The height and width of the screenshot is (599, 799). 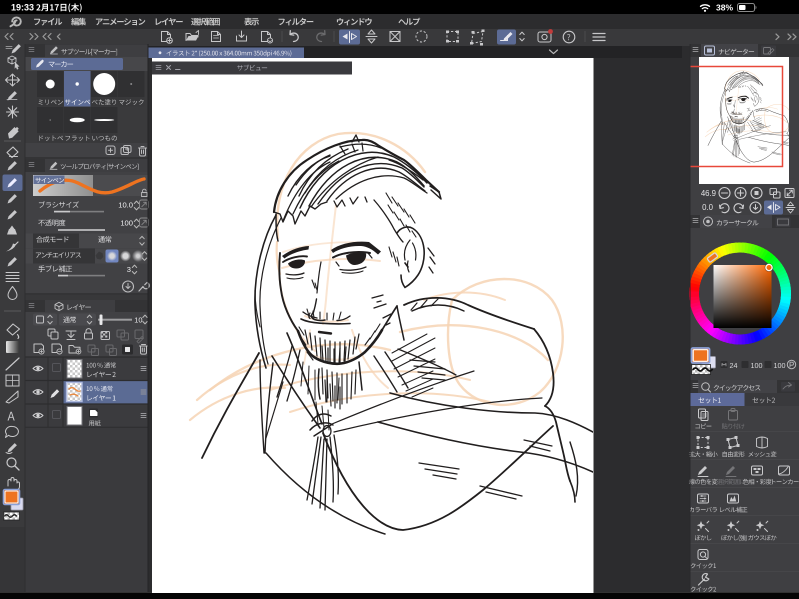 What do you see at coordinates (125, 205) in the screenshot?
I see `svg-text: 10.0` at bounding box center [125, 205].